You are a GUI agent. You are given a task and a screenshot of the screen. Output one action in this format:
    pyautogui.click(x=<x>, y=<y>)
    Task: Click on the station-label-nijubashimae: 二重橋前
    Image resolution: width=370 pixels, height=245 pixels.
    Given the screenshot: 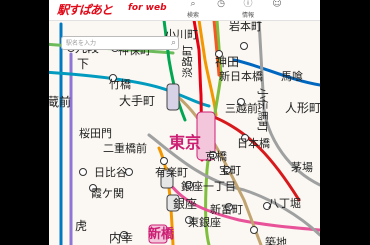 What is the action you would take?
    pyautogui.click(x=125, y=148)
    